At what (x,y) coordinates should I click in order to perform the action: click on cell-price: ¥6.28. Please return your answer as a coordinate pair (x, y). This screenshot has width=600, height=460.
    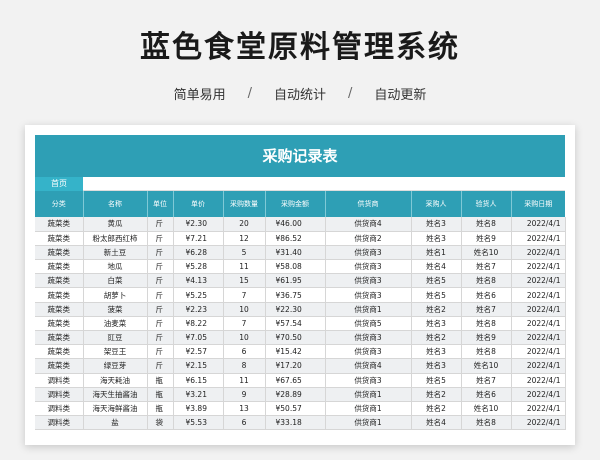
    Looking at the image, I should click on (198, 253).